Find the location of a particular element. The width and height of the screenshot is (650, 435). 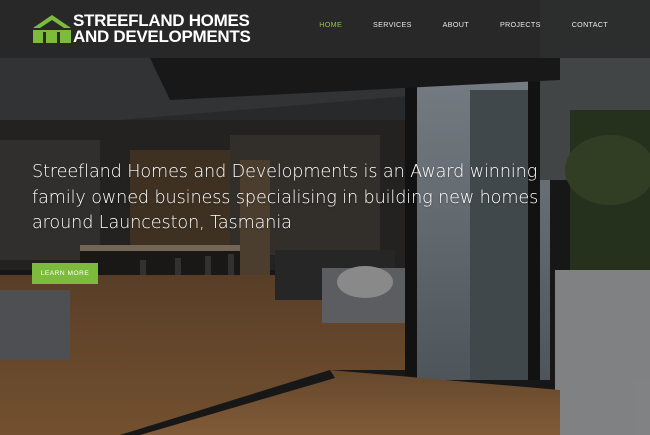

brand-name-line-2: AND DEVELOPMENTS is located at coordinates (162, 36).